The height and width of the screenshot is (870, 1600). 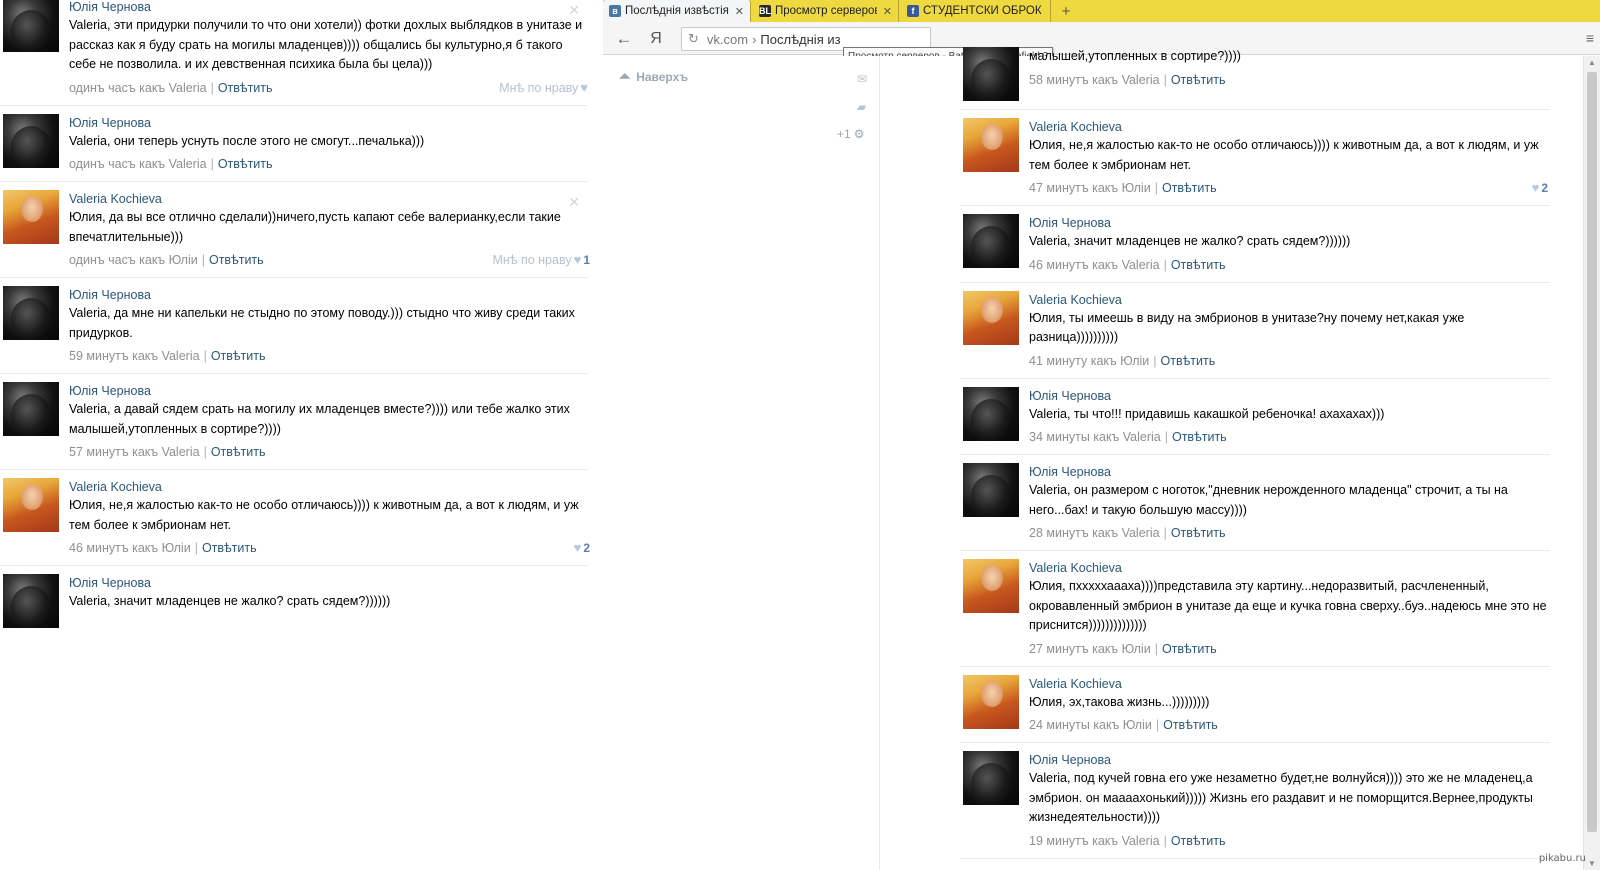 What do you see at coordinates (1094, 265) in the screenshot?
I see `comment-time: 46 минутъ какъ Valeria` at bounding box center [1094, 265].